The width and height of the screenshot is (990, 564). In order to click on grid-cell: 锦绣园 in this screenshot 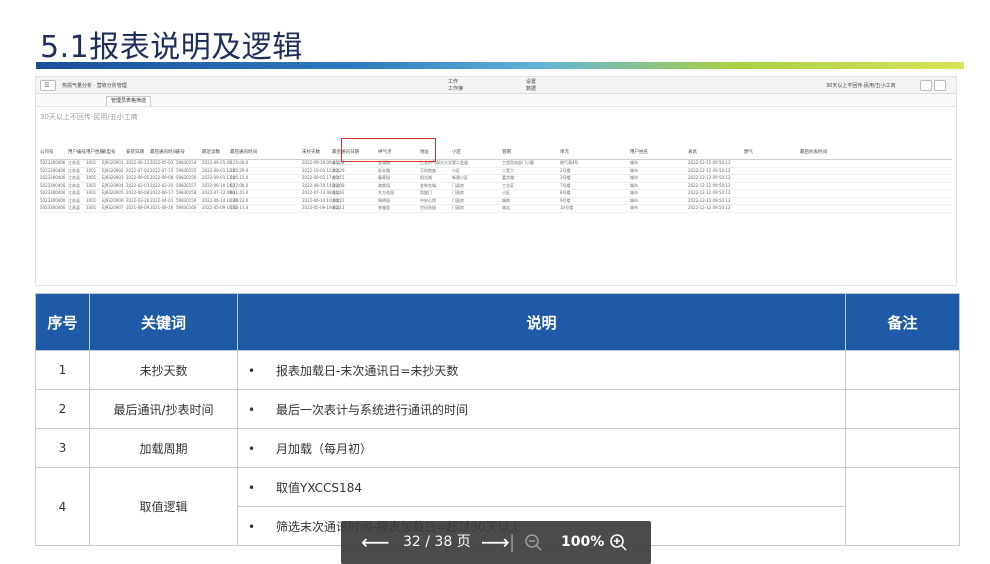, I will do `click(384, 200)`.